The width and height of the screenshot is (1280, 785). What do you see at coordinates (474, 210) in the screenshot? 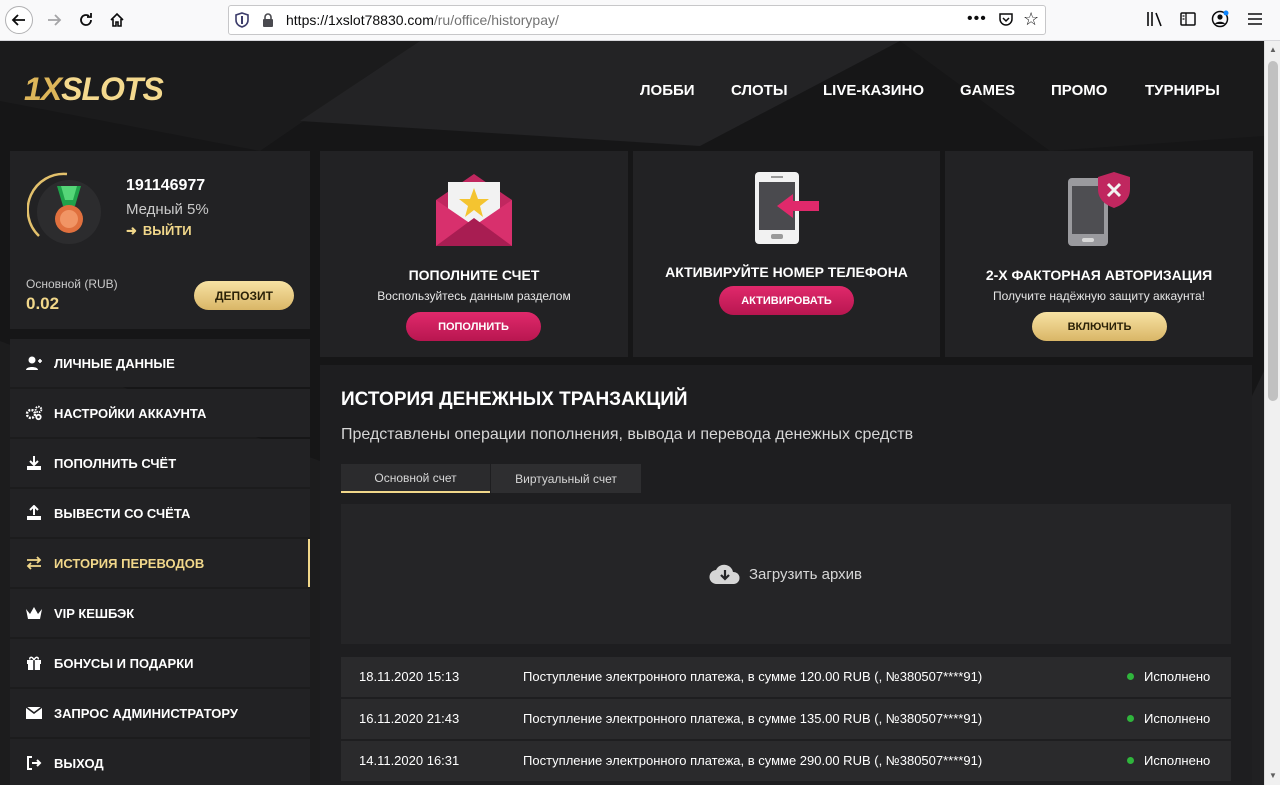
I see `envelope-star-icon` at bounding box center [474, 210].